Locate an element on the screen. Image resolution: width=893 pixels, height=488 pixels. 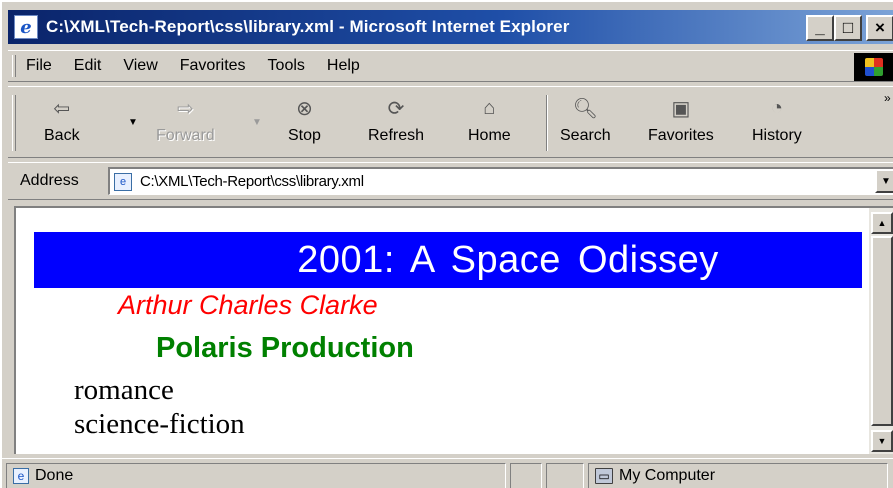
status-main-panel: e Done is located at coordinates (256, 475).